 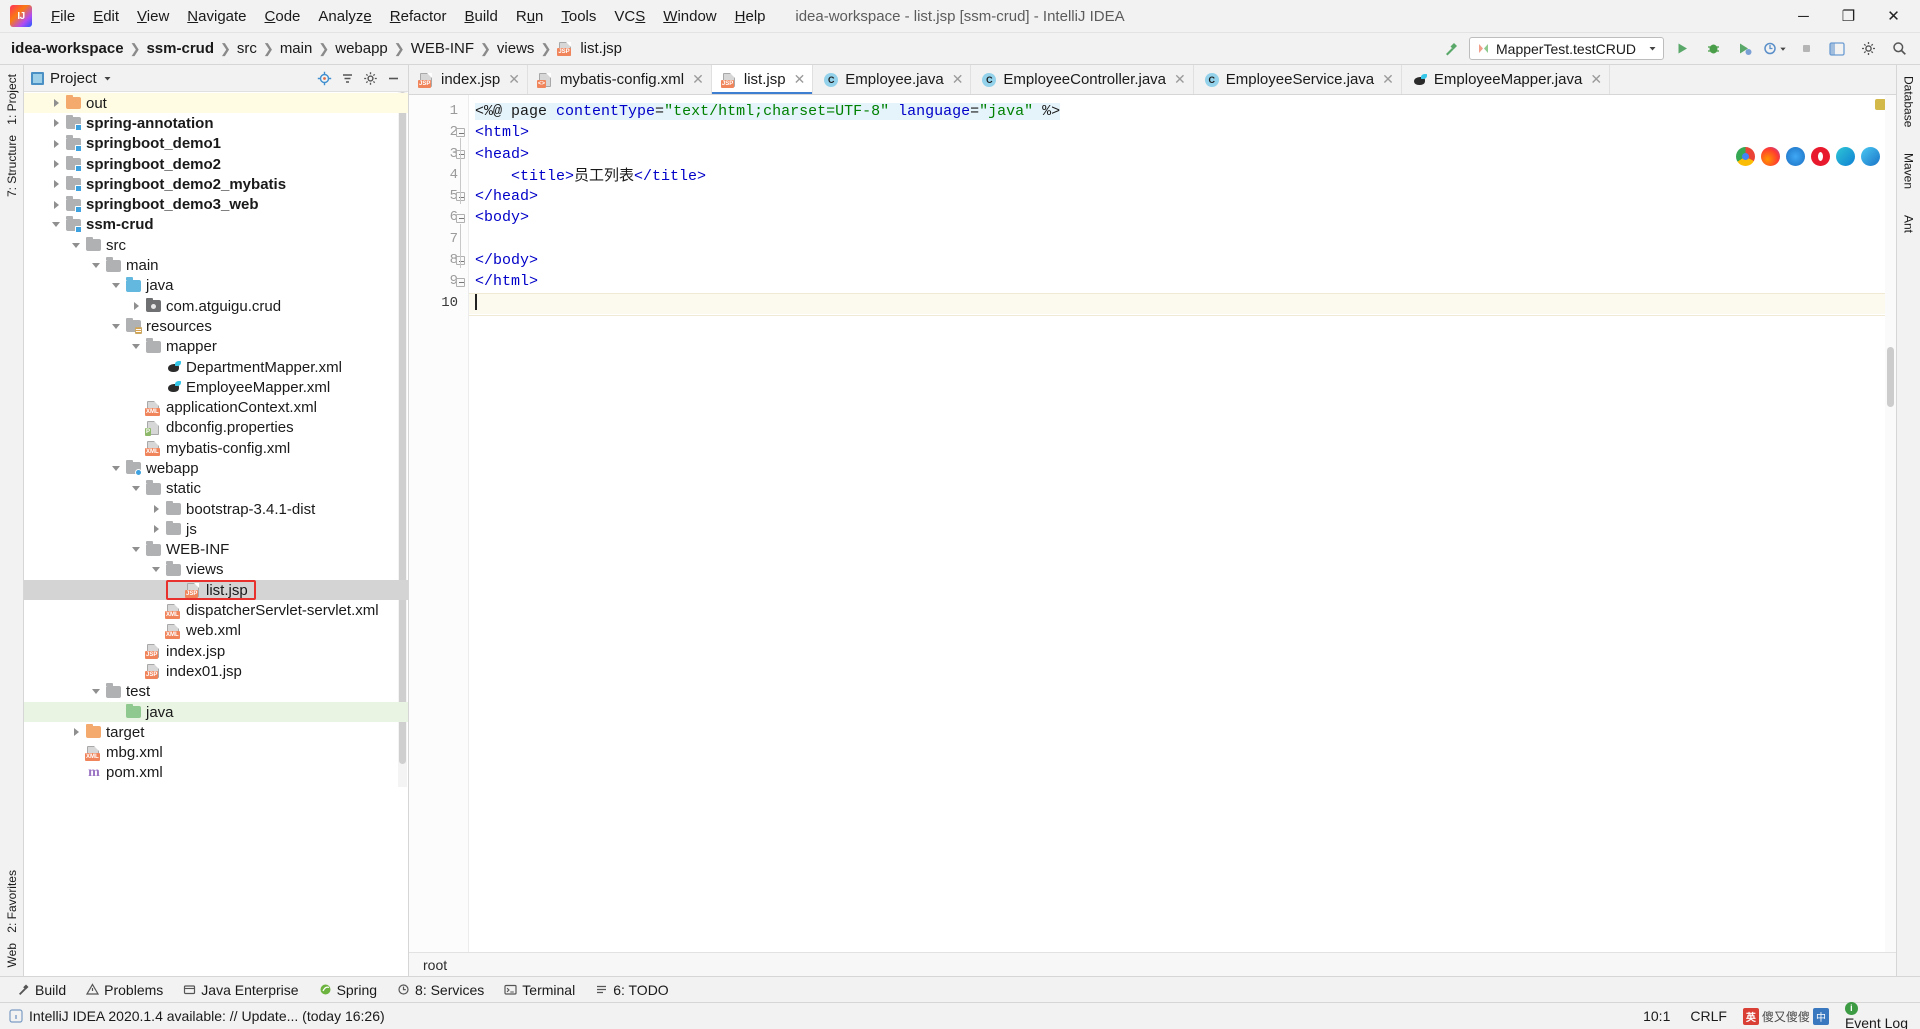 What do you see at coordinates (578, 16) in the screenshot?
I see `menu-item-tools: Tools` at bounding box center [578, 16].